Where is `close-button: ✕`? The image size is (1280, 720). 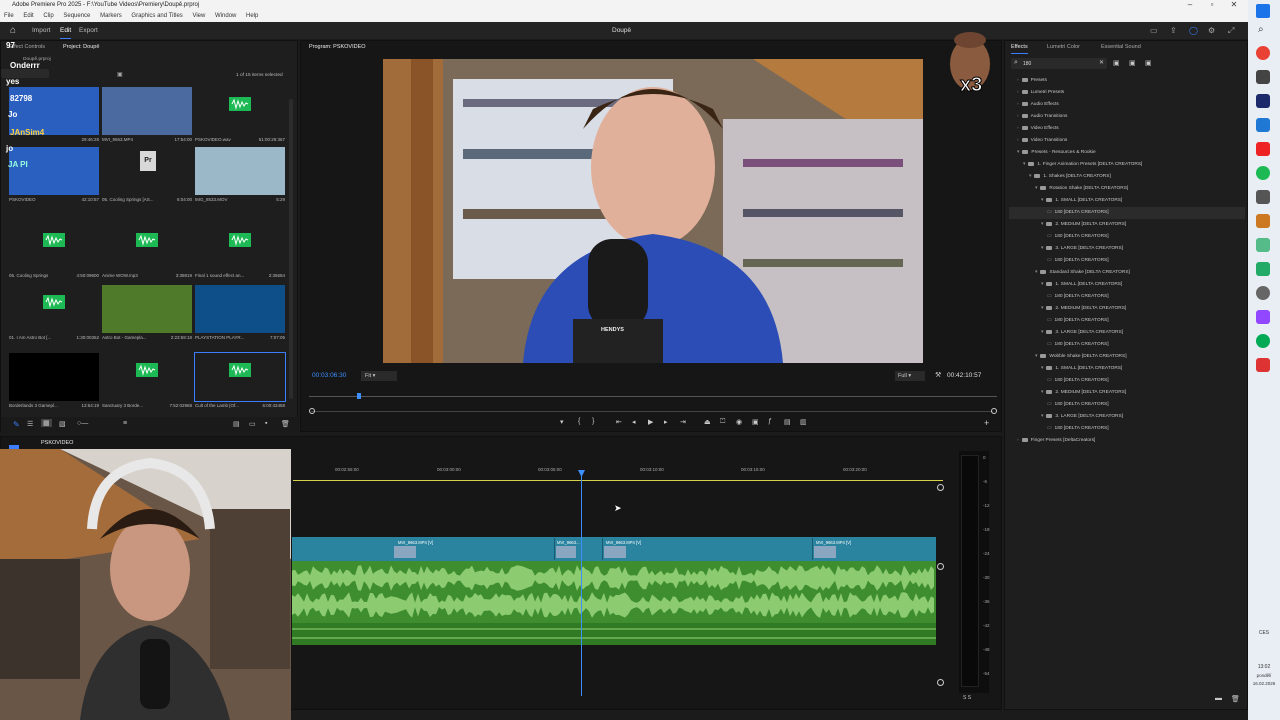 close-button: ✕ is located at coordinates (1234, 5).